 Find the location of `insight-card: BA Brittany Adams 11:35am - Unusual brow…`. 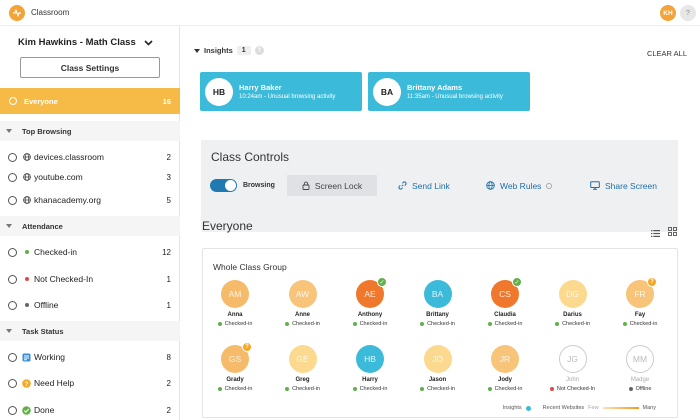

insight-card: BA Brittany Adams 11:35am - Unusual brow… is located at coordinates (449, 91).